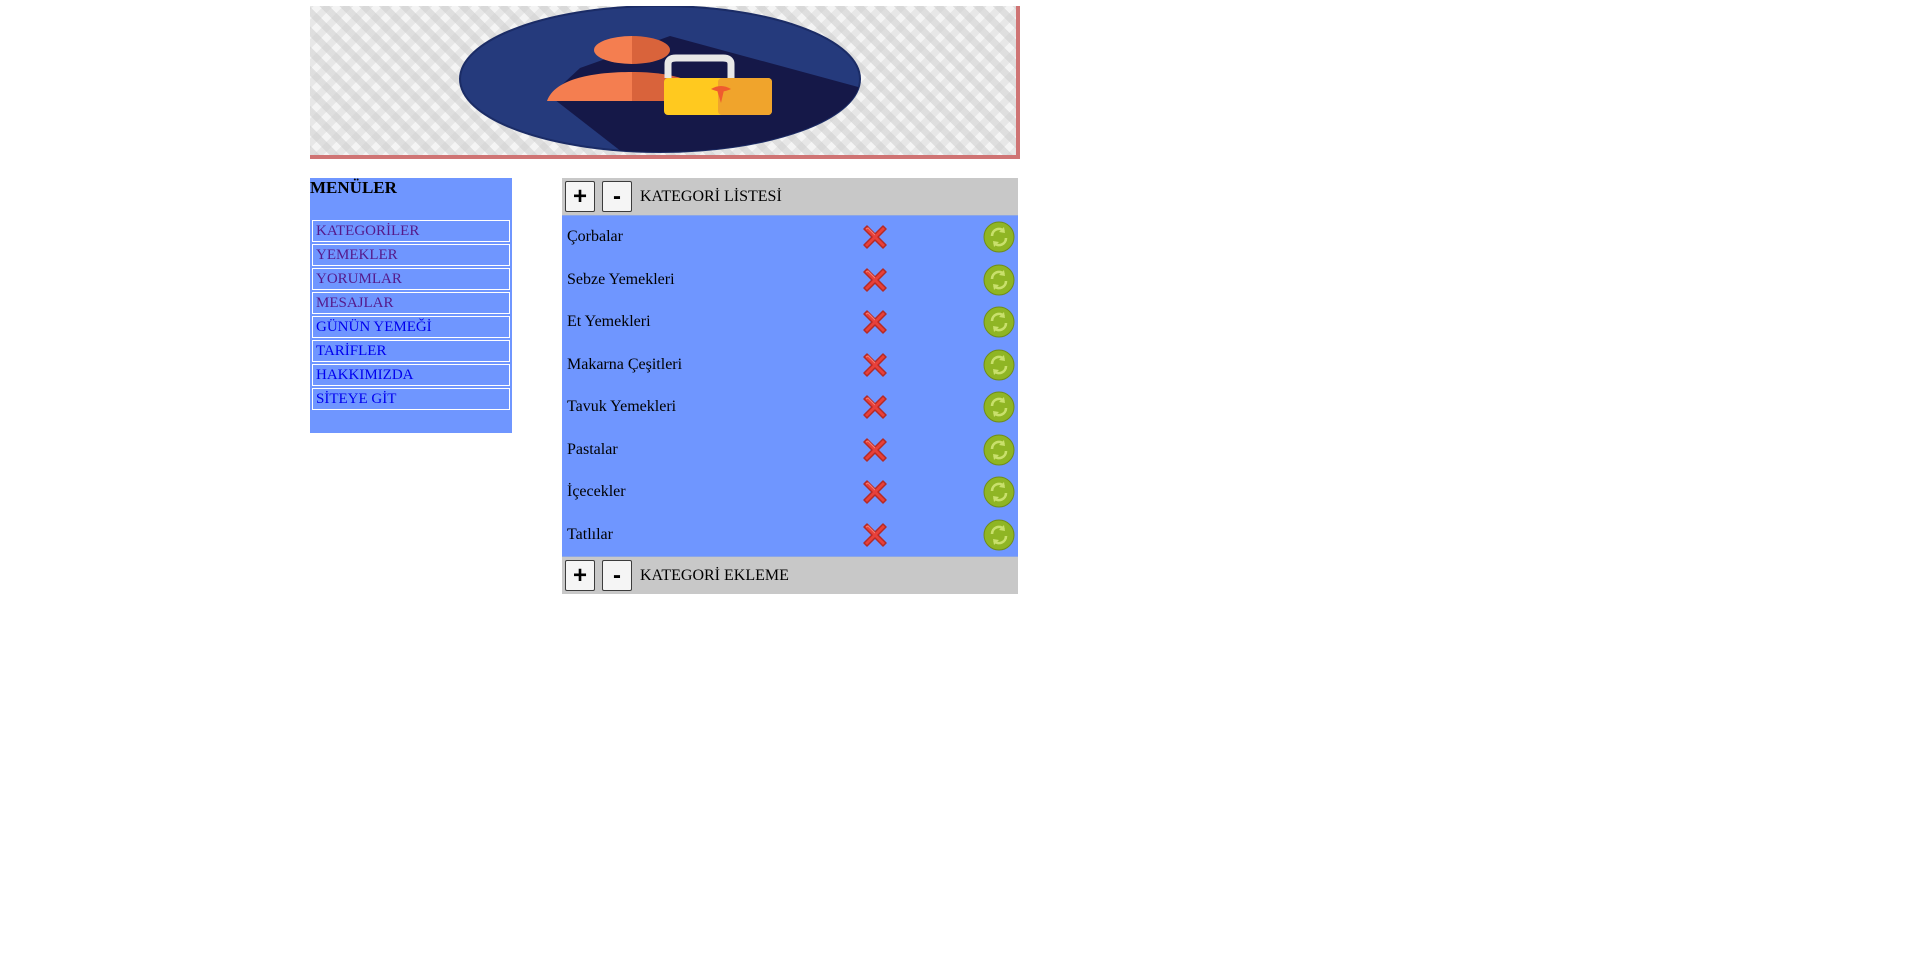 The image size is (1917, 956). Describe the element at coordinates (596, 491) in the screenshot. I see `category-name: İçecekler` at that location.